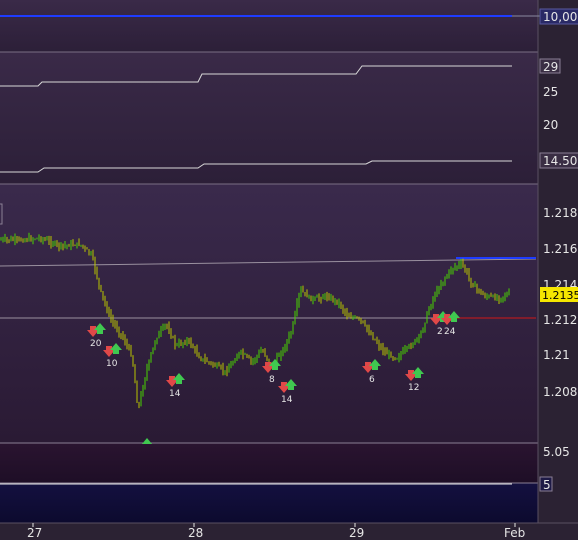 This screenshot has height=540, width=578. I want to click on x-tick-label: 29, so click(356, 533).